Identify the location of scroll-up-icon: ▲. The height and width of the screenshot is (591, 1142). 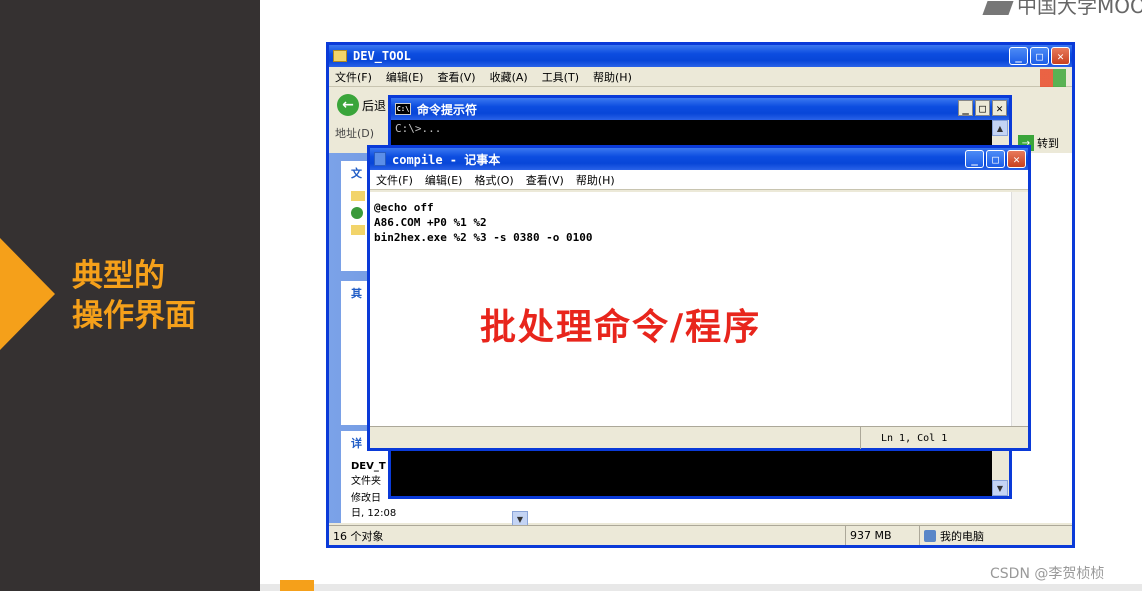
(1000, 128).